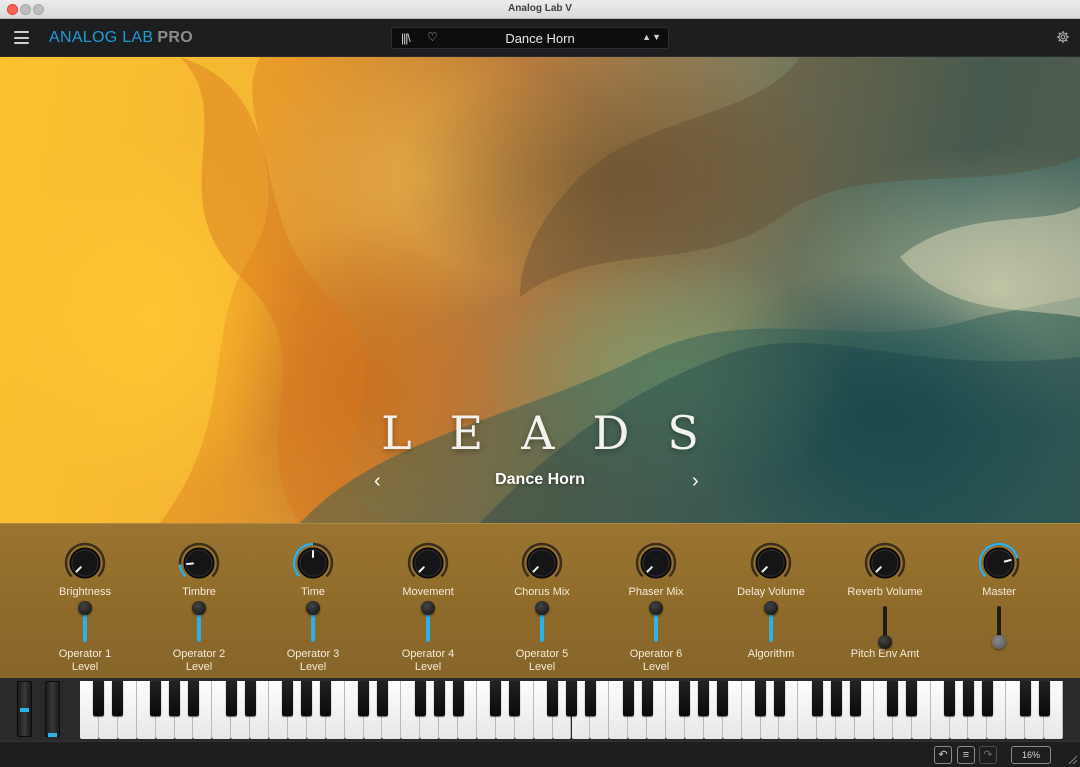 This screenshot has height=767, width=1080. What do you see at coordinates (1063, 37) in the screenshot?
I see `gear-icon` at bounding box center [1063, 37].